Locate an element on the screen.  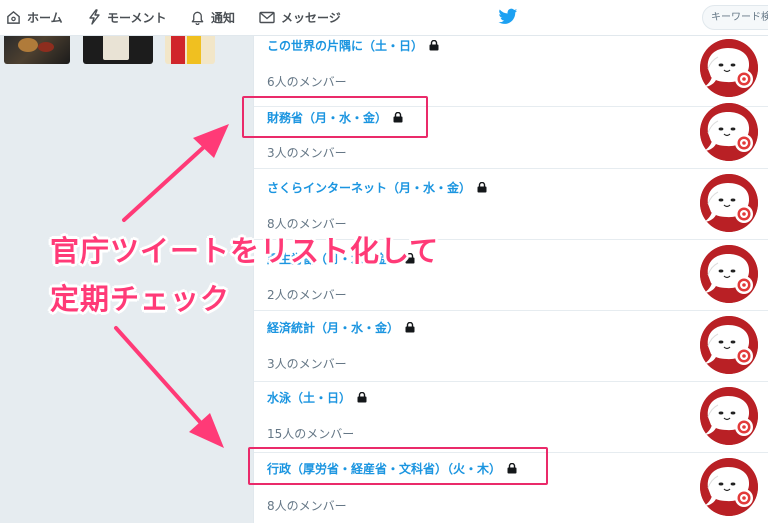
top-navigation-bar: ホーム モーメント 通知 メッセージ キーワード検索 is located at coordinates (384, 18).